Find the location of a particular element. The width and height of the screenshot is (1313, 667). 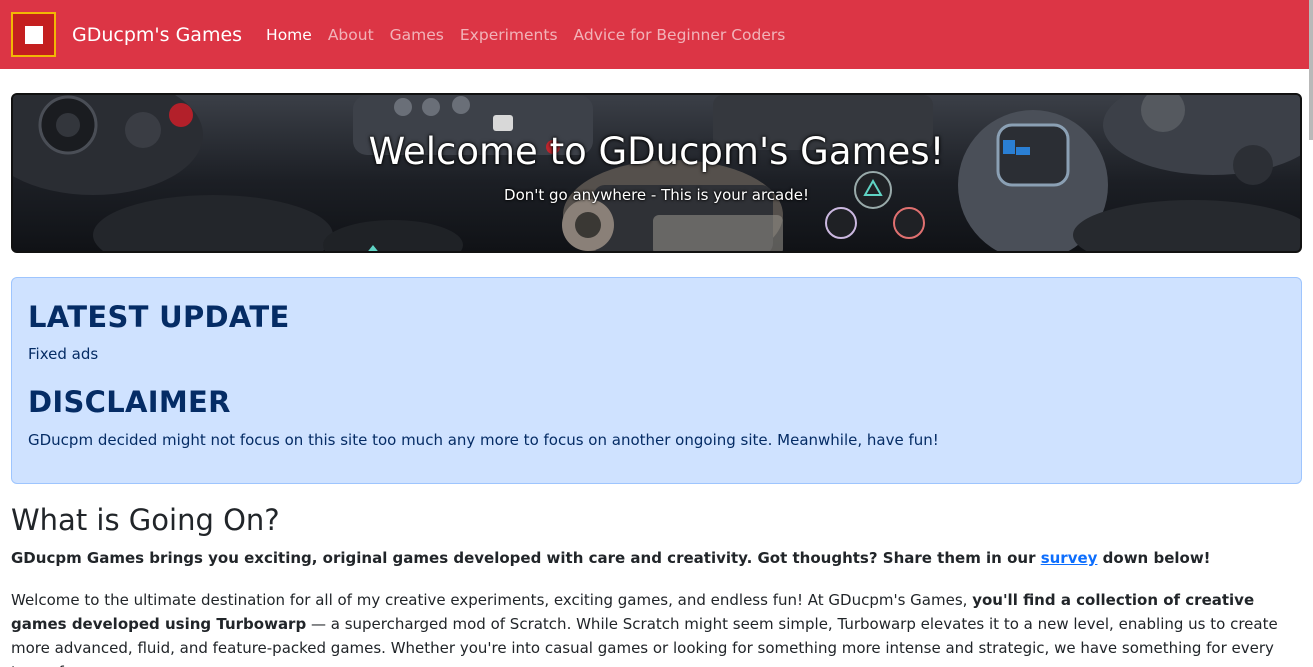

nav-link-advice: Advice for Beginner Coders is located at coordinates (680, 35).